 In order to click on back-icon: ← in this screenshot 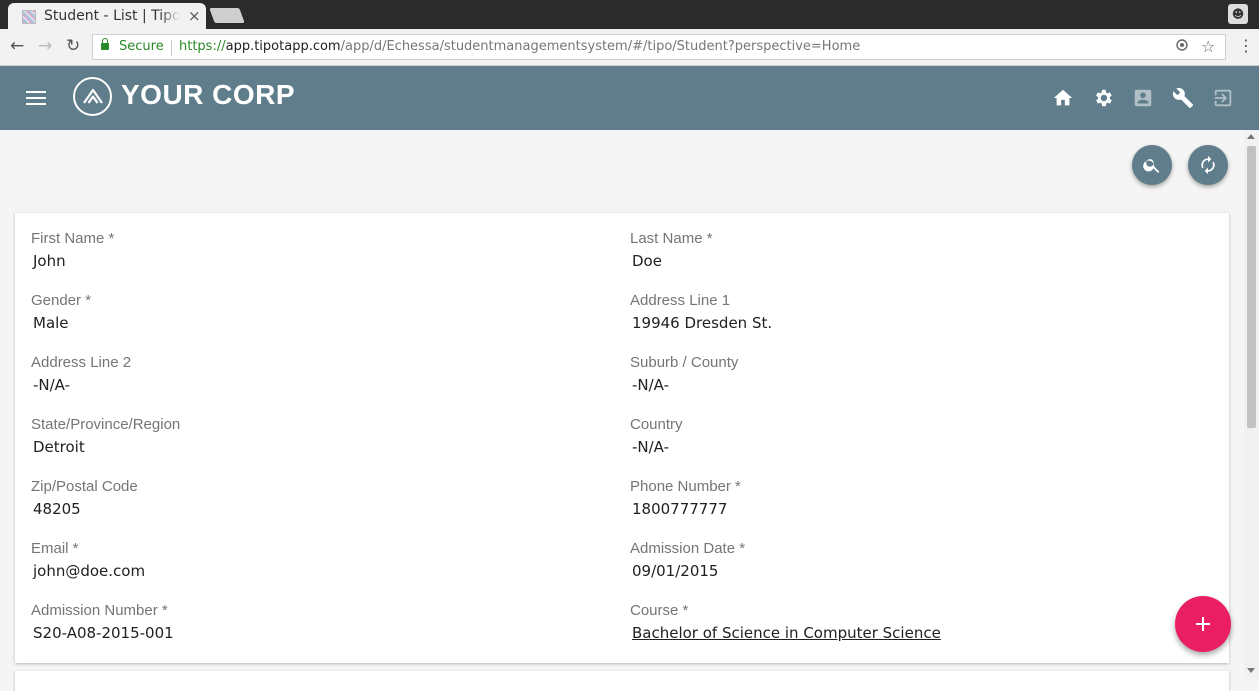, I will do `click(17, 46)`.